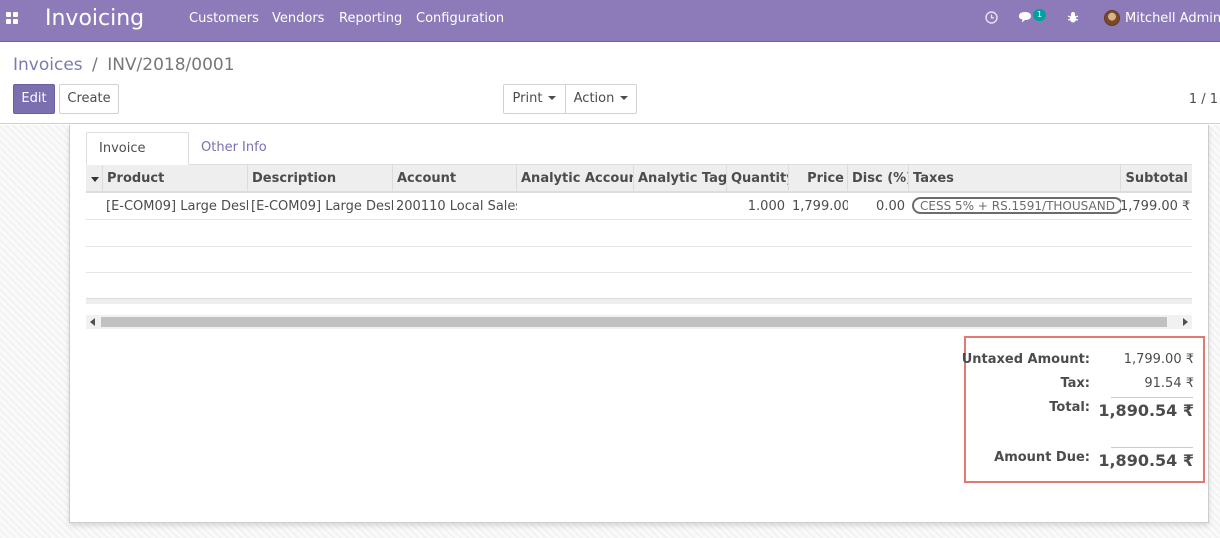 The height and width of the screenshot is (538, 1220). I want to click on notebook-tabs: Invoice Lines Other Info, so click(639, 160).